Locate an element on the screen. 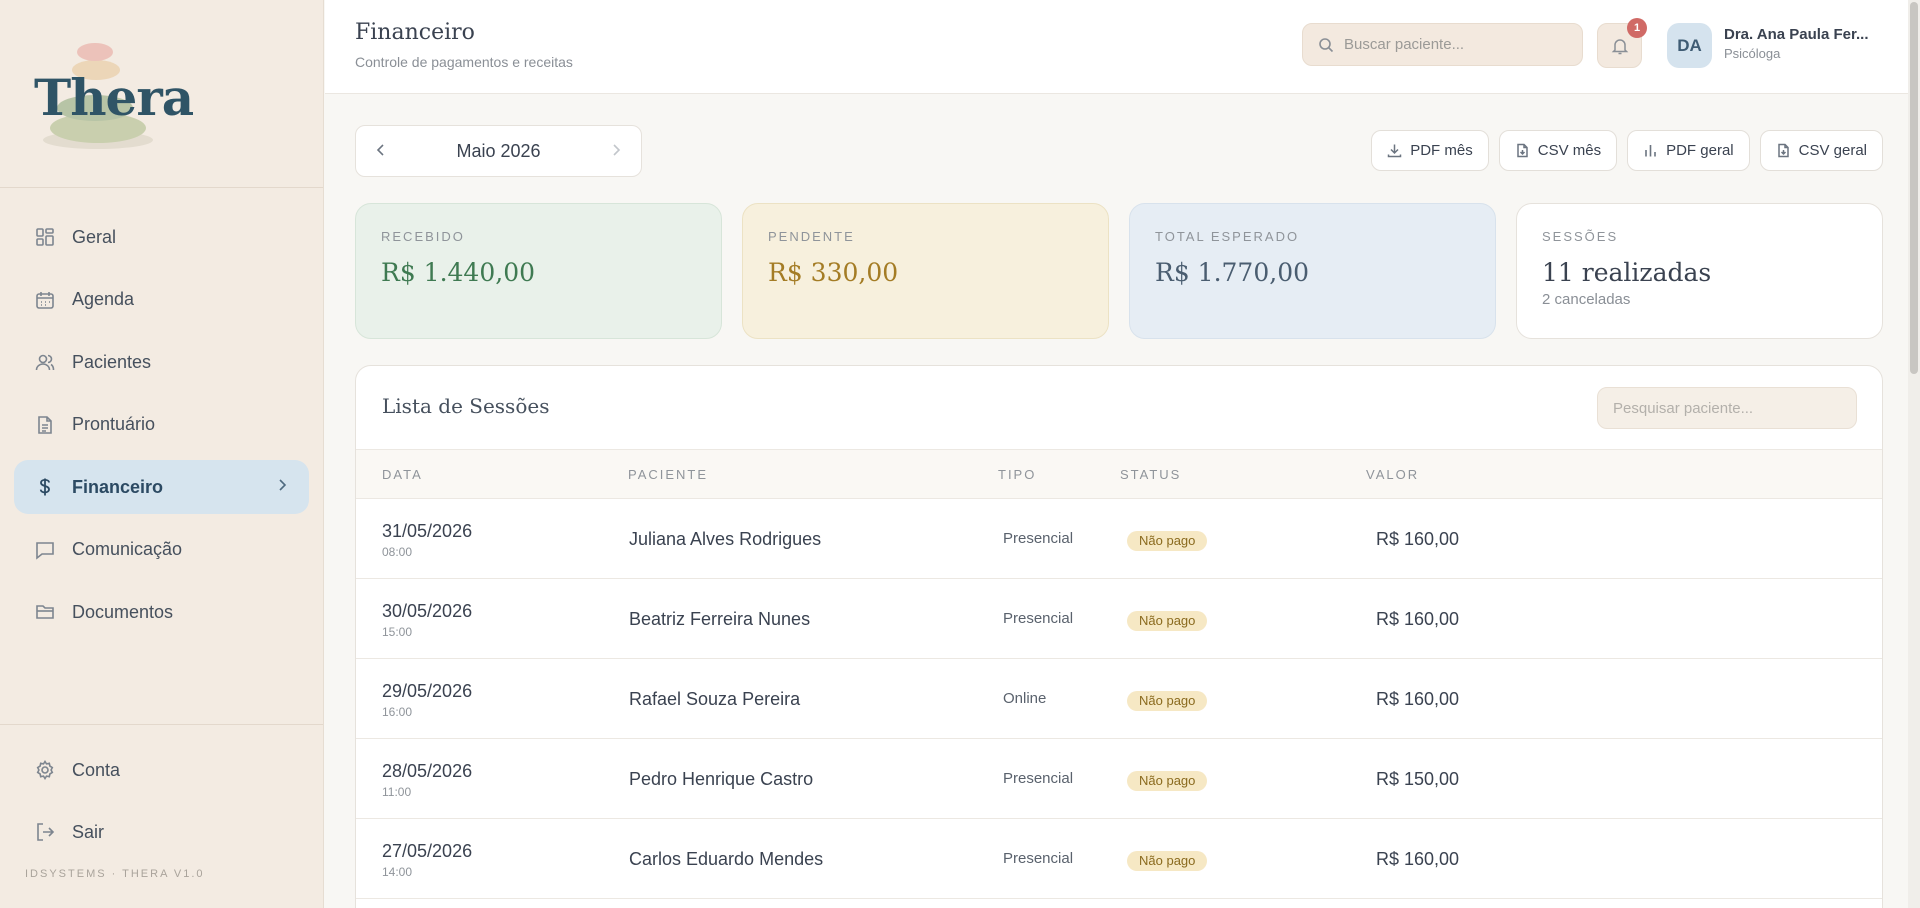 Image resolution: width=1920 pixels, height=908 pixels. calendar-icon is located at coordinates (45, 300).